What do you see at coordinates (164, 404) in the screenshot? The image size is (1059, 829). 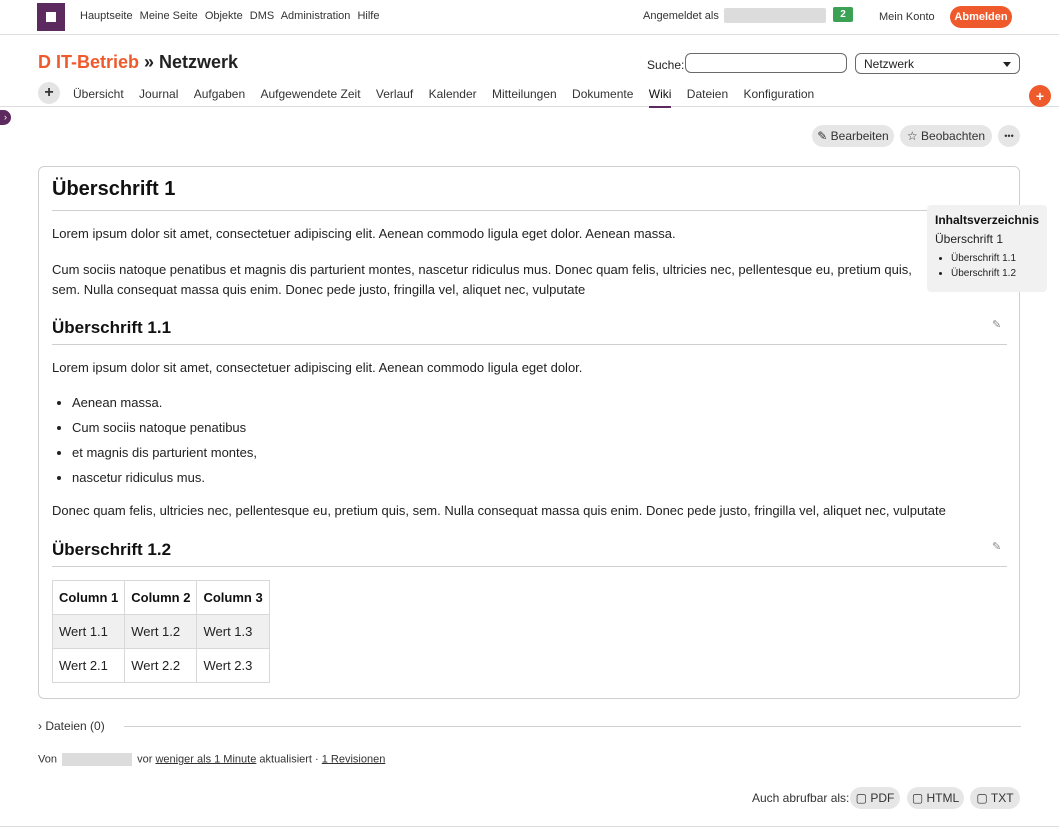 I see `list-item: Aenean massa.` at bounding box center [164, 404].